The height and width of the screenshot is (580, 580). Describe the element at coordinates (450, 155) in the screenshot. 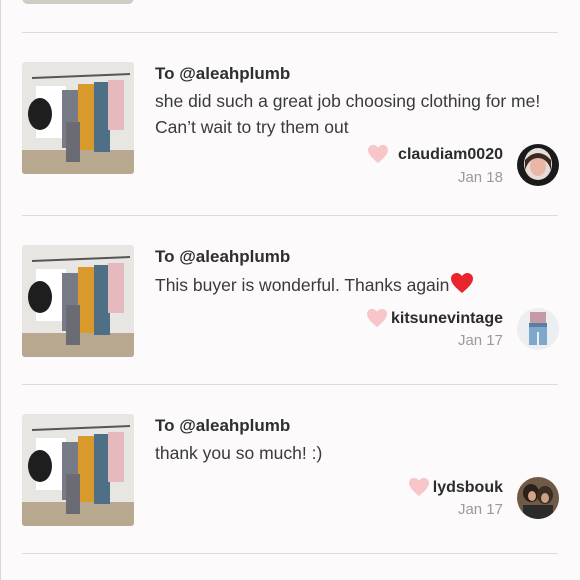

I see `reviewer-username: claudiam0020` at that location.